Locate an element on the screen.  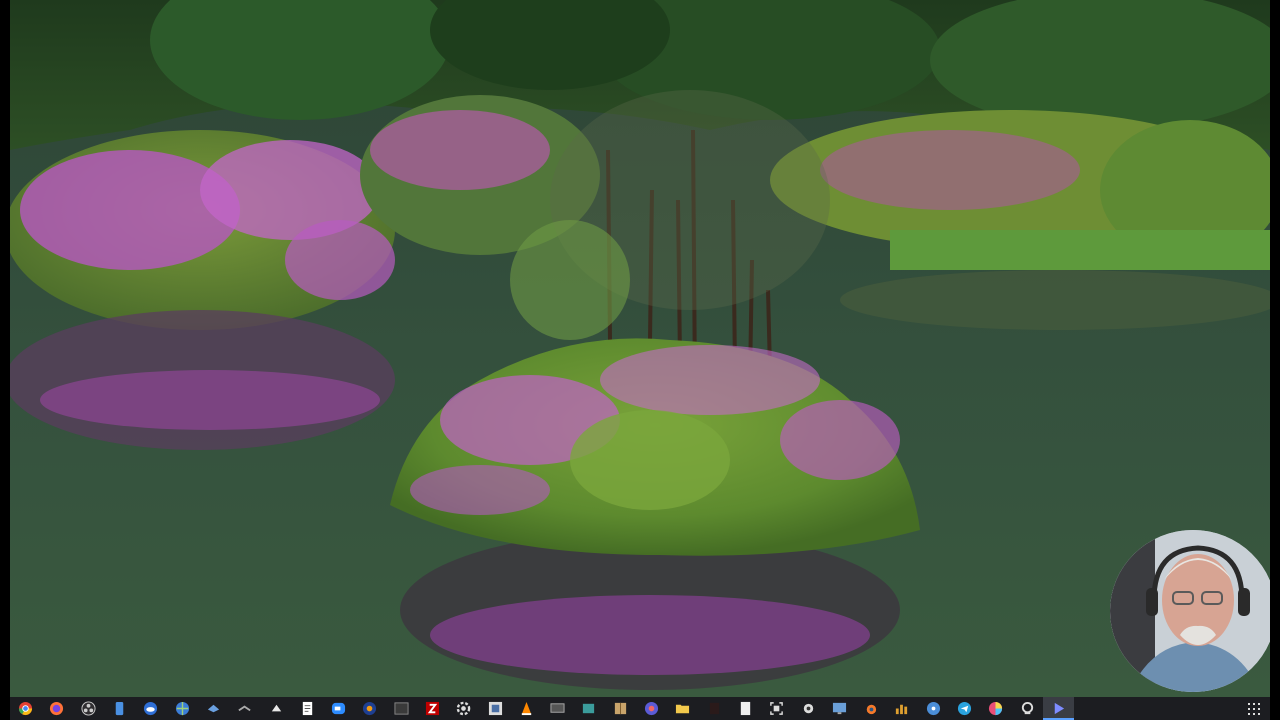
left-border is located at coordinates (5, 360).